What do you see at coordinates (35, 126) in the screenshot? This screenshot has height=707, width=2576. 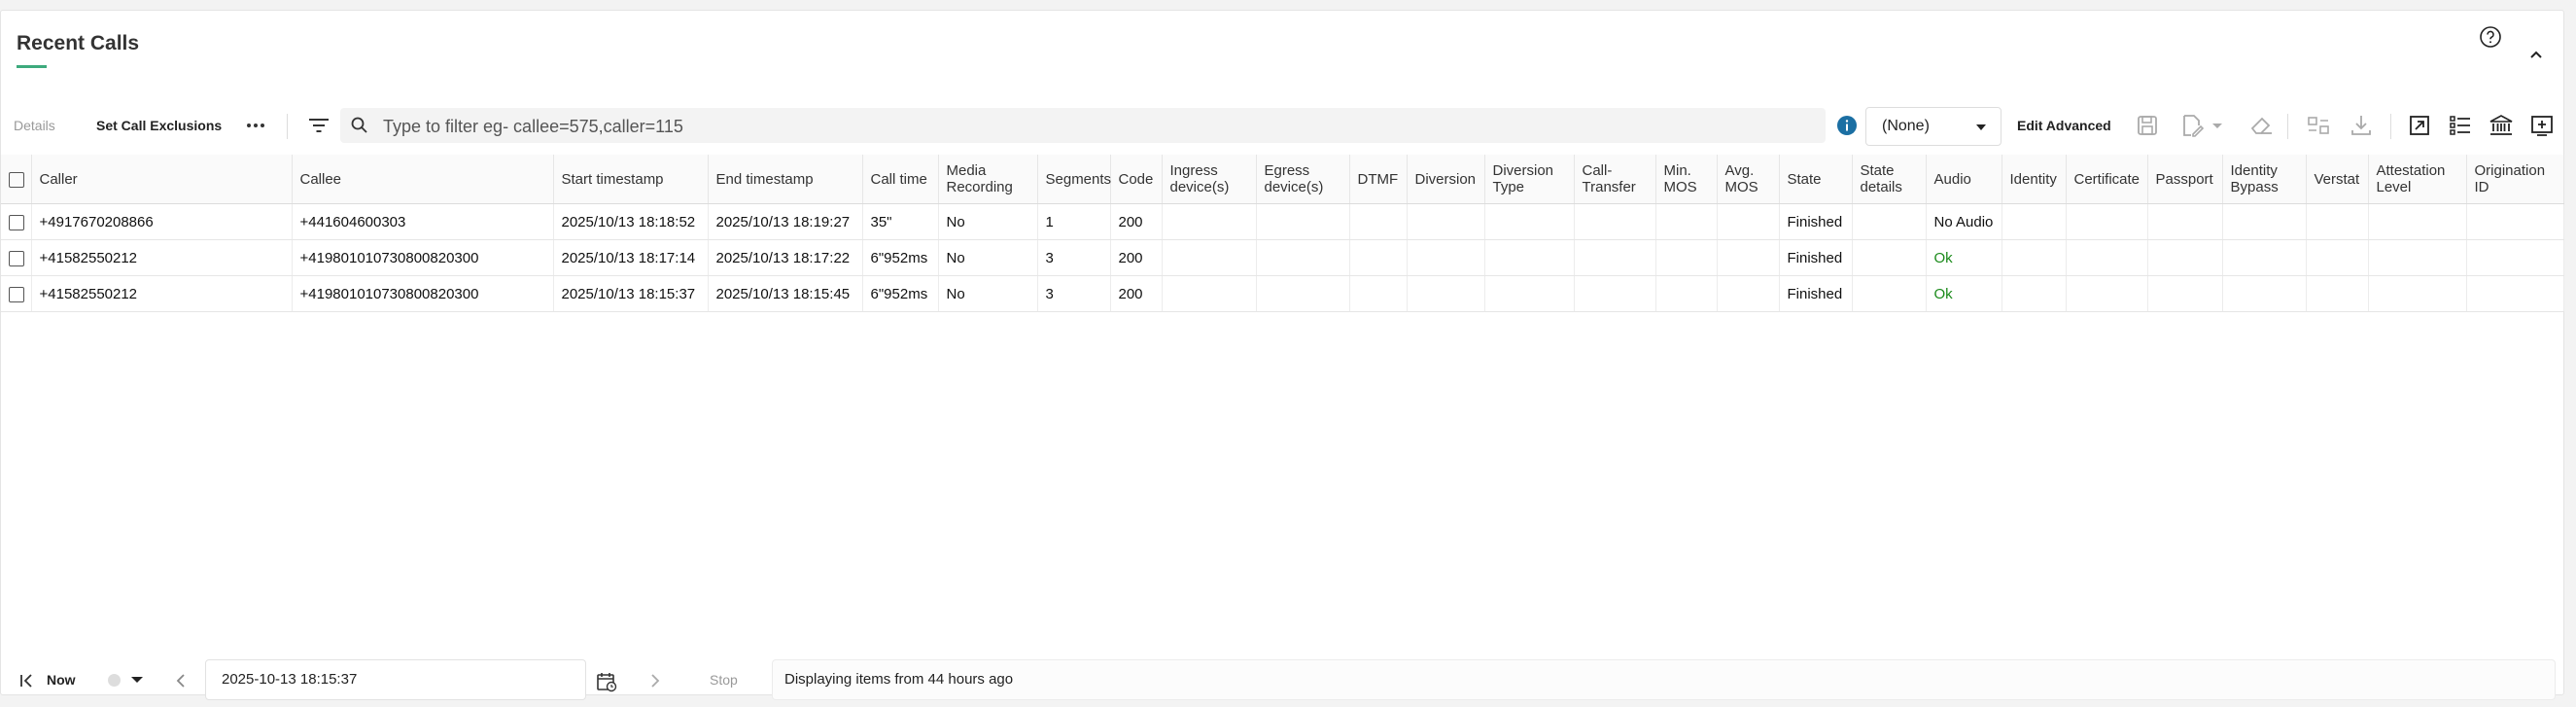 I see `details-button: Details` at bounding box center [35, 126].